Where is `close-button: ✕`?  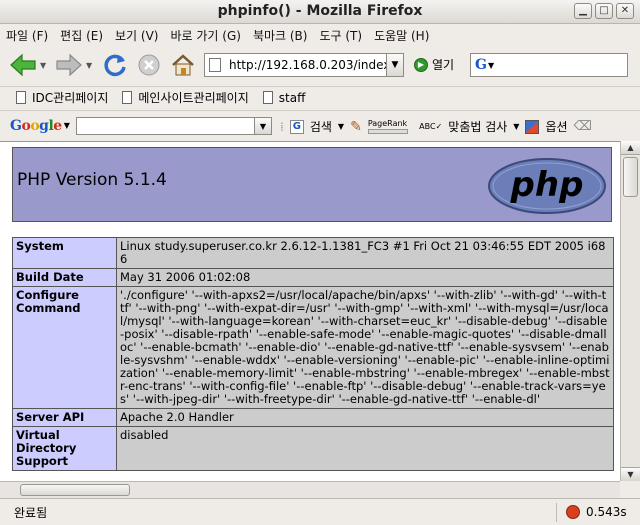
close-button: ✕ is located at coordinates (625, 11).